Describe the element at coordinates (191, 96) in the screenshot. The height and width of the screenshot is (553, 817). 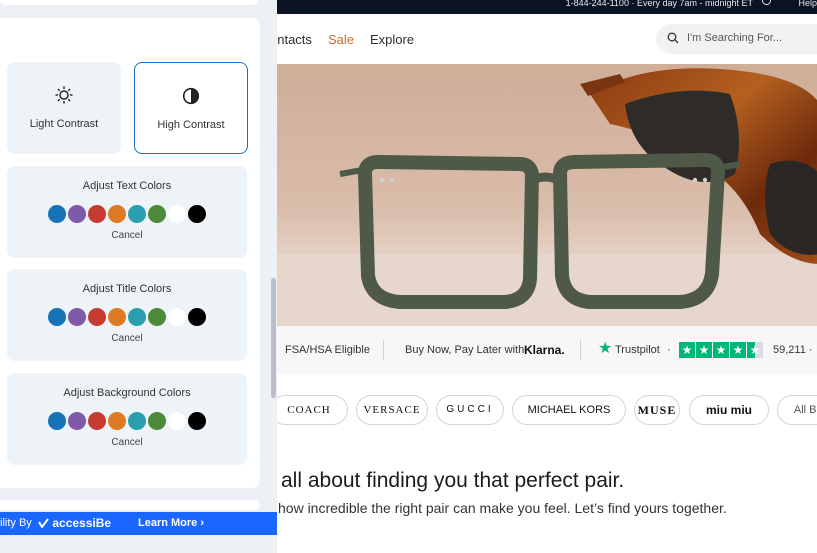
I see `contrast-icon` at that location.